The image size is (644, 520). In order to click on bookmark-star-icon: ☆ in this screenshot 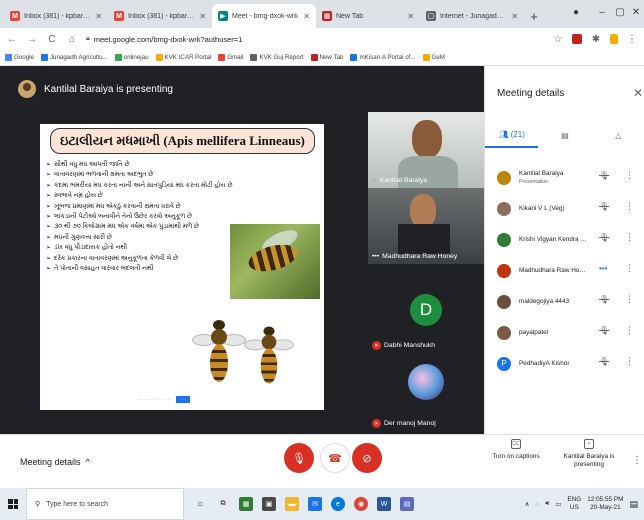, I will do `click(558, 39)`.